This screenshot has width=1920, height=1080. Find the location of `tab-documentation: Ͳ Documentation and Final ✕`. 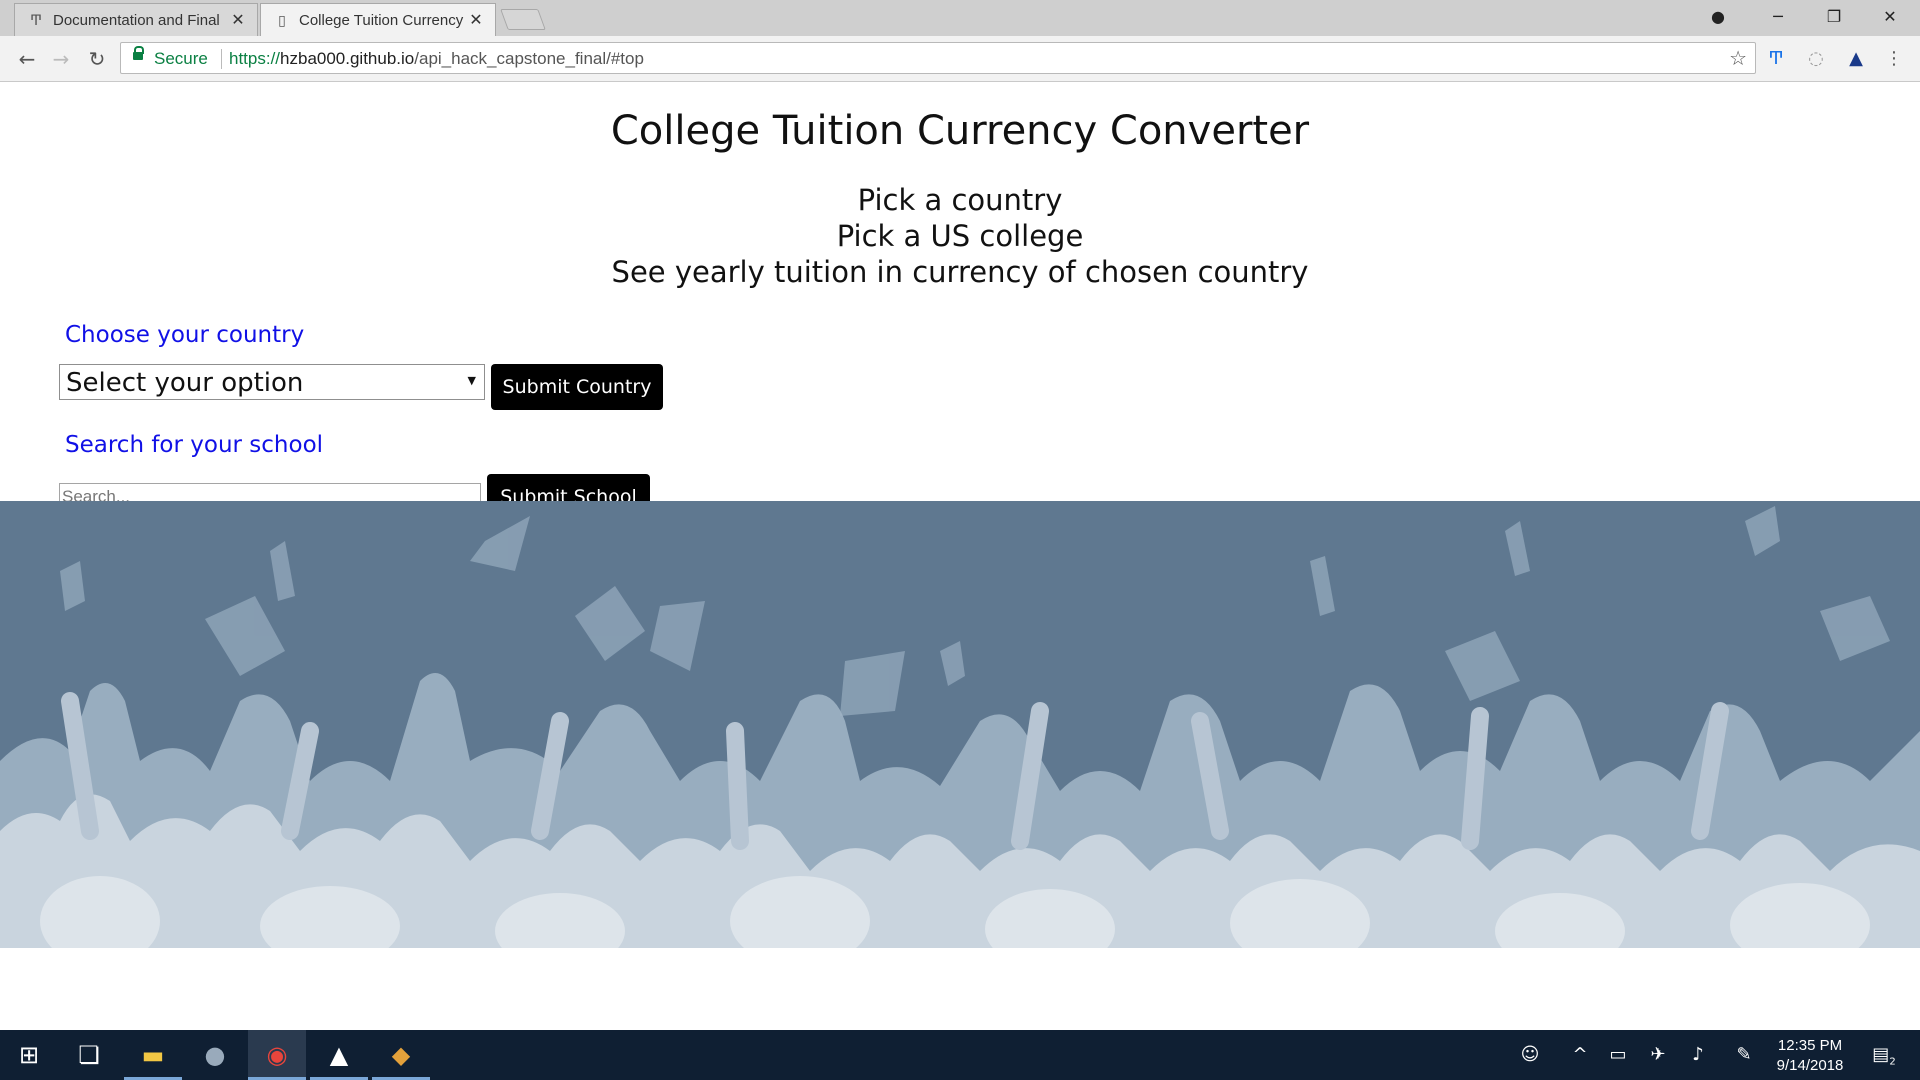

tab-documentation: Ͳ Documentation and Final ✕ is located at coordinates (136, 19).